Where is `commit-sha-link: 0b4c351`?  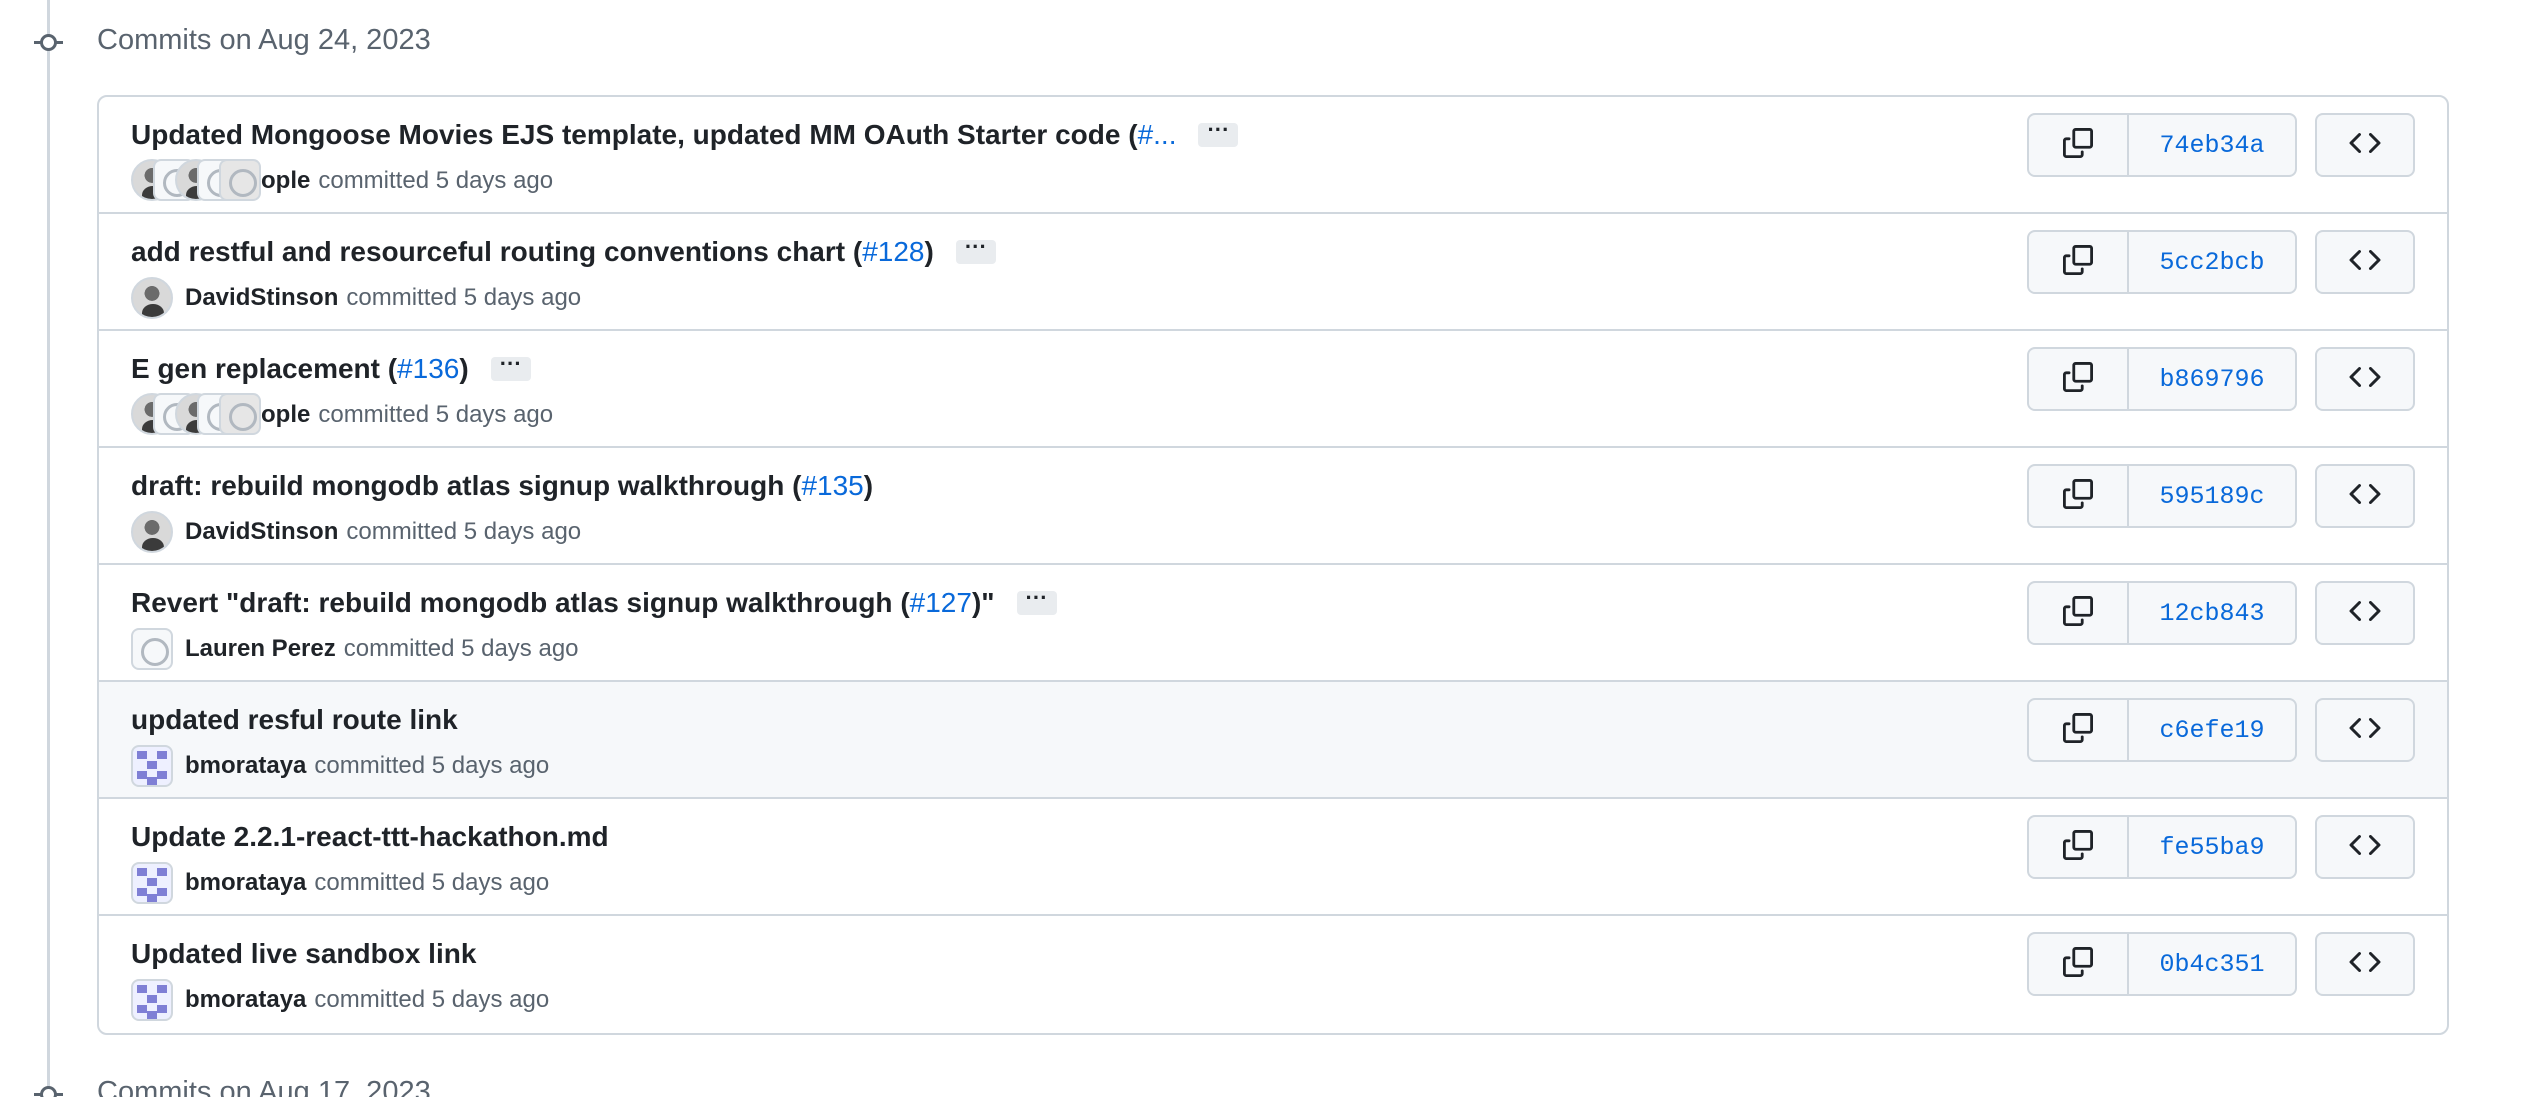 commit-sha-link: 0b4c351 is located at coordinates (2212, 964).